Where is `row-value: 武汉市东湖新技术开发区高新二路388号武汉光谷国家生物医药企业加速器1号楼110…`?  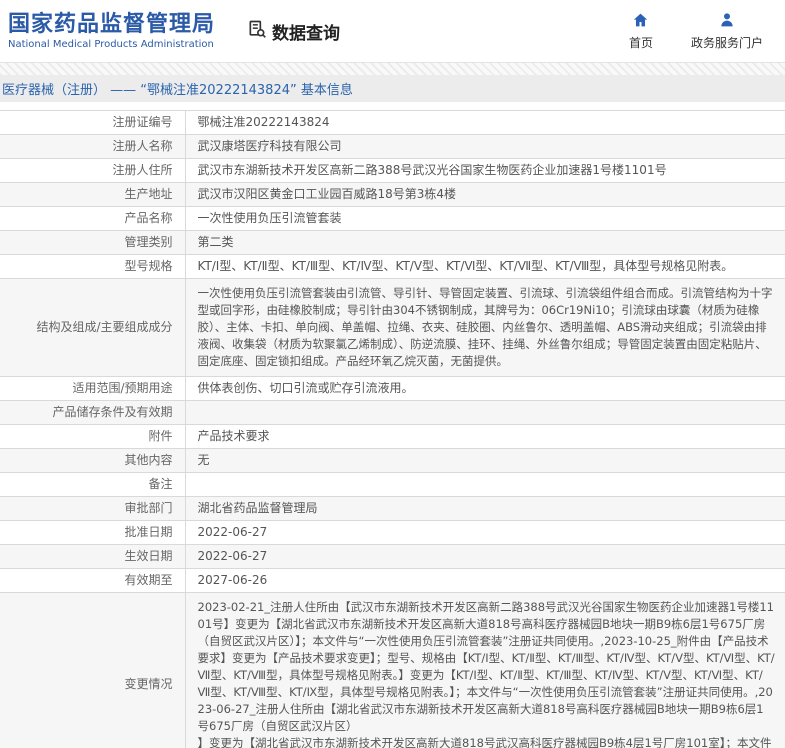 row-value: 武汉市东湖新技术开发区高新二路388号武汉光谷国家生物医药企业加速器1号楼110… is located at coordinates (432, 170).